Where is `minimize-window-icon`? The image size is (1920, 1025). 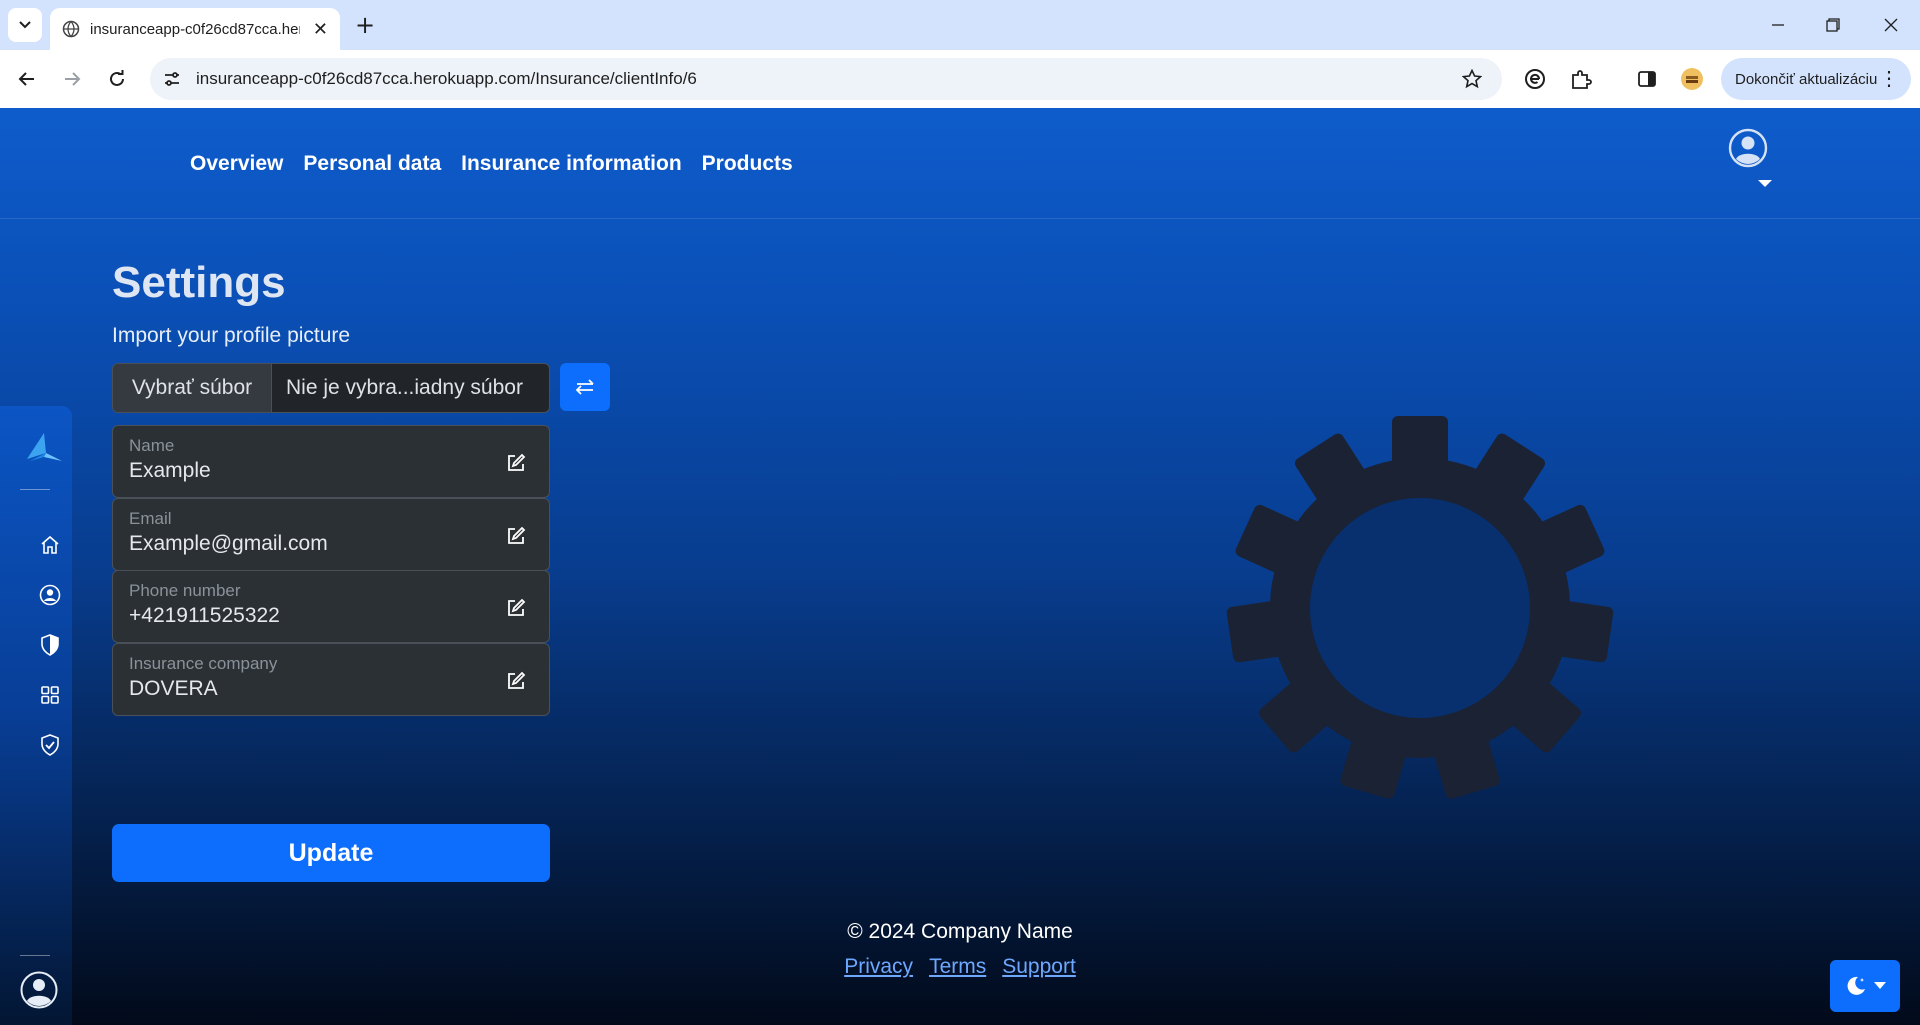 minimize-window-icon is located at coordinates (1778, 25).